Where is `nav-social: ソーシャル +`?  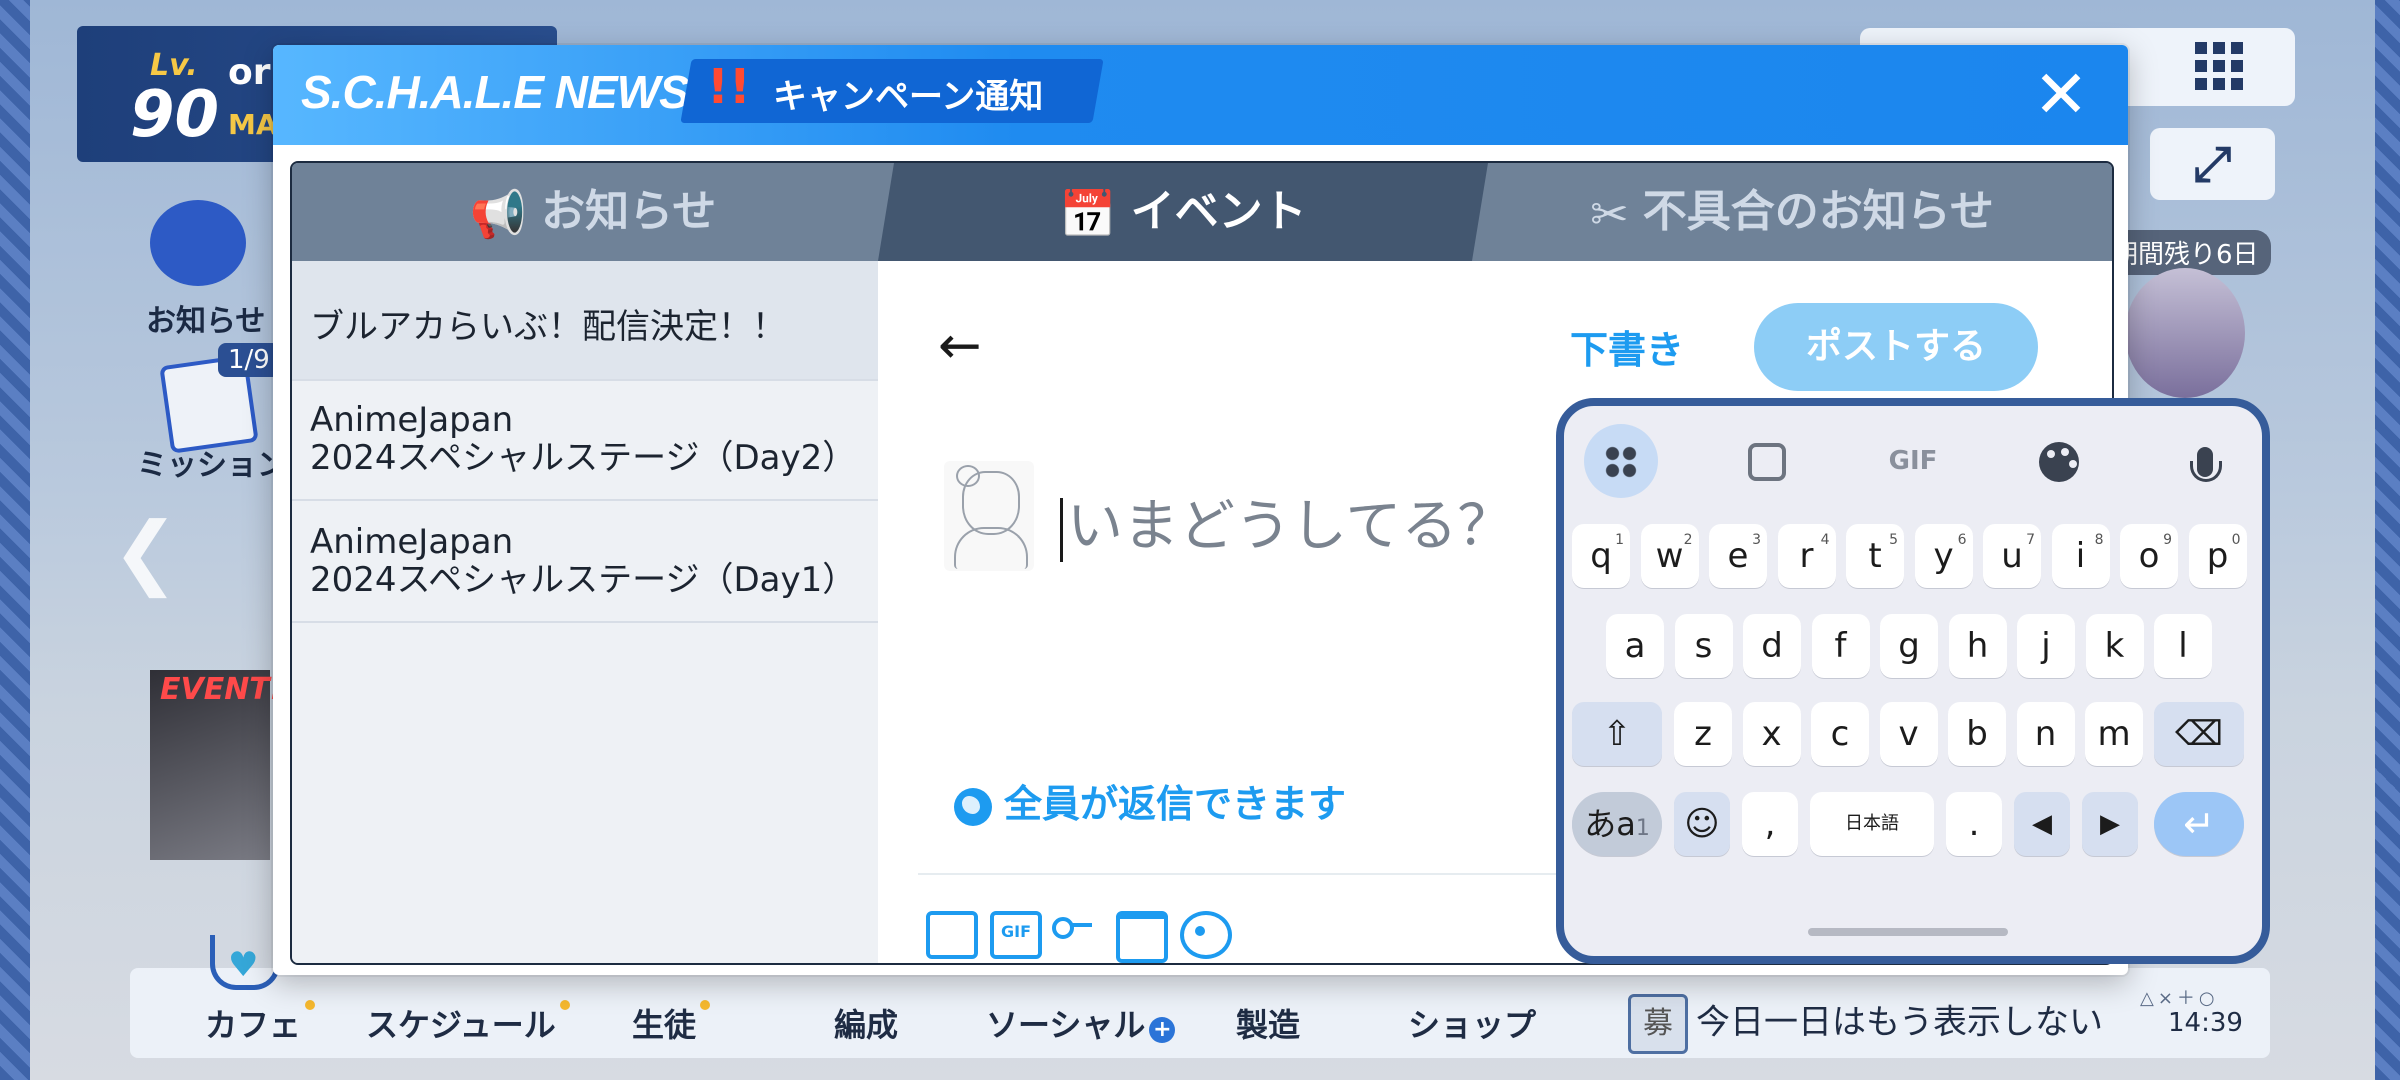
nav-social: ソーシャル + is located at coordinates (1081, 1023).